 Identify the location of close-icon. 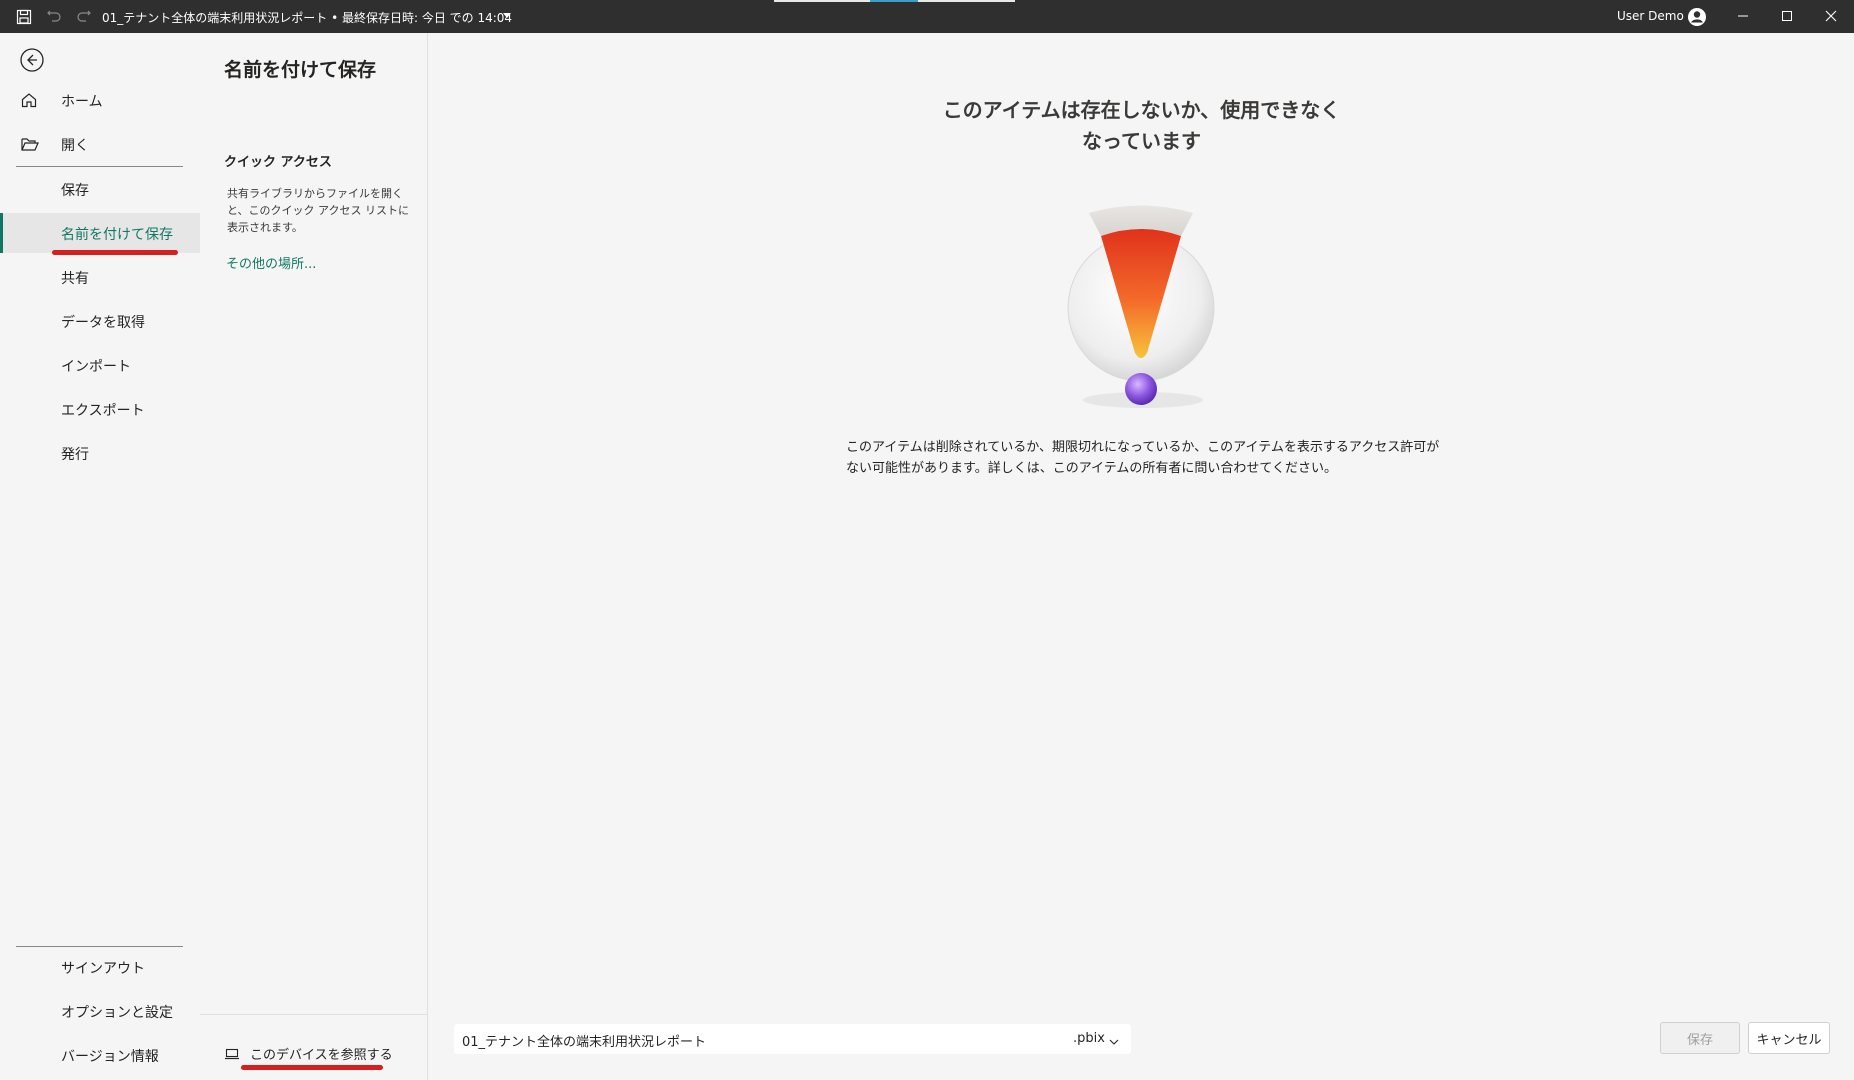
(1831, 16).